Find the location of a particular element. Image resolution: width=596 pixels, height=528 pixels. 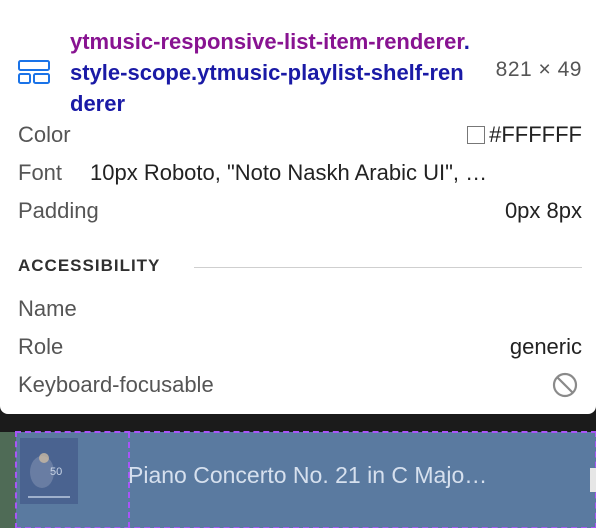

section-divider is located at coordinates (388, 267).